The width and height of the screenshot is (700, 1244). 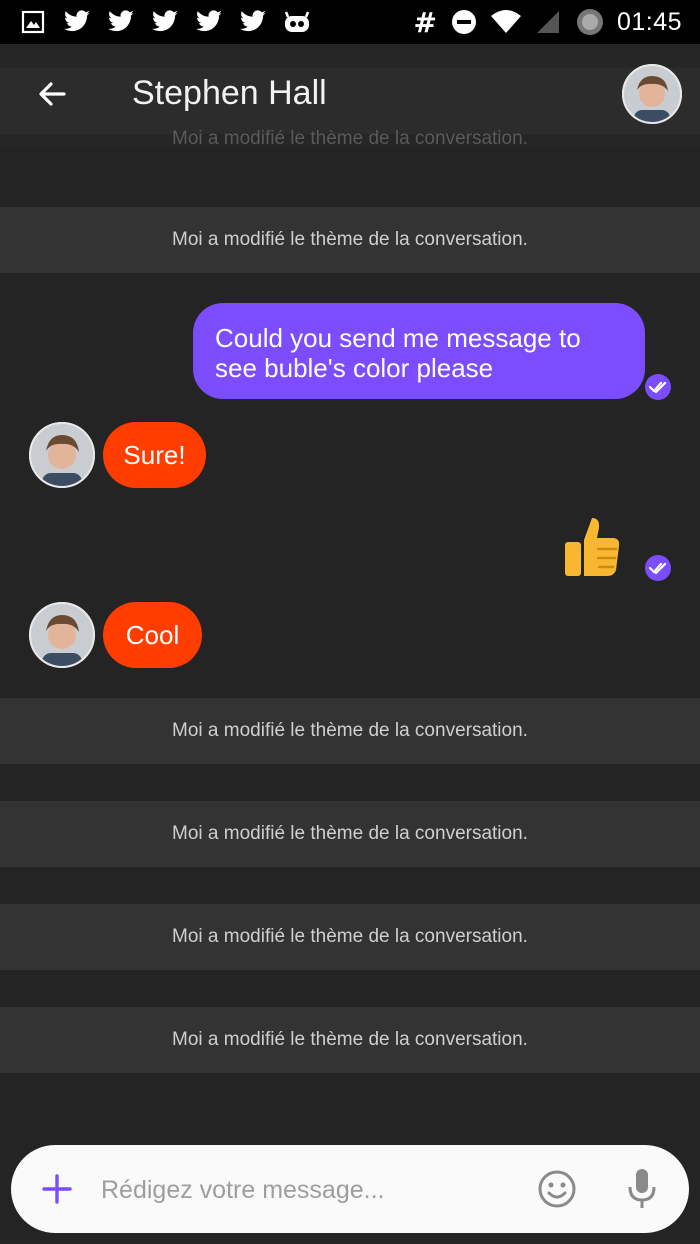 I want to click on incoming-message-bubble: Sure!, so click(x=154, y=455).